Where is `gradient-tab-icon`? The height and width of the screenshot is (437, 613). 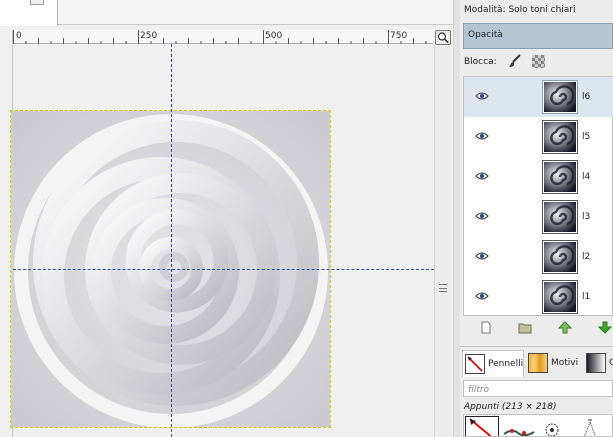
gradient-tab-icon is located at coordinates (596, 363).